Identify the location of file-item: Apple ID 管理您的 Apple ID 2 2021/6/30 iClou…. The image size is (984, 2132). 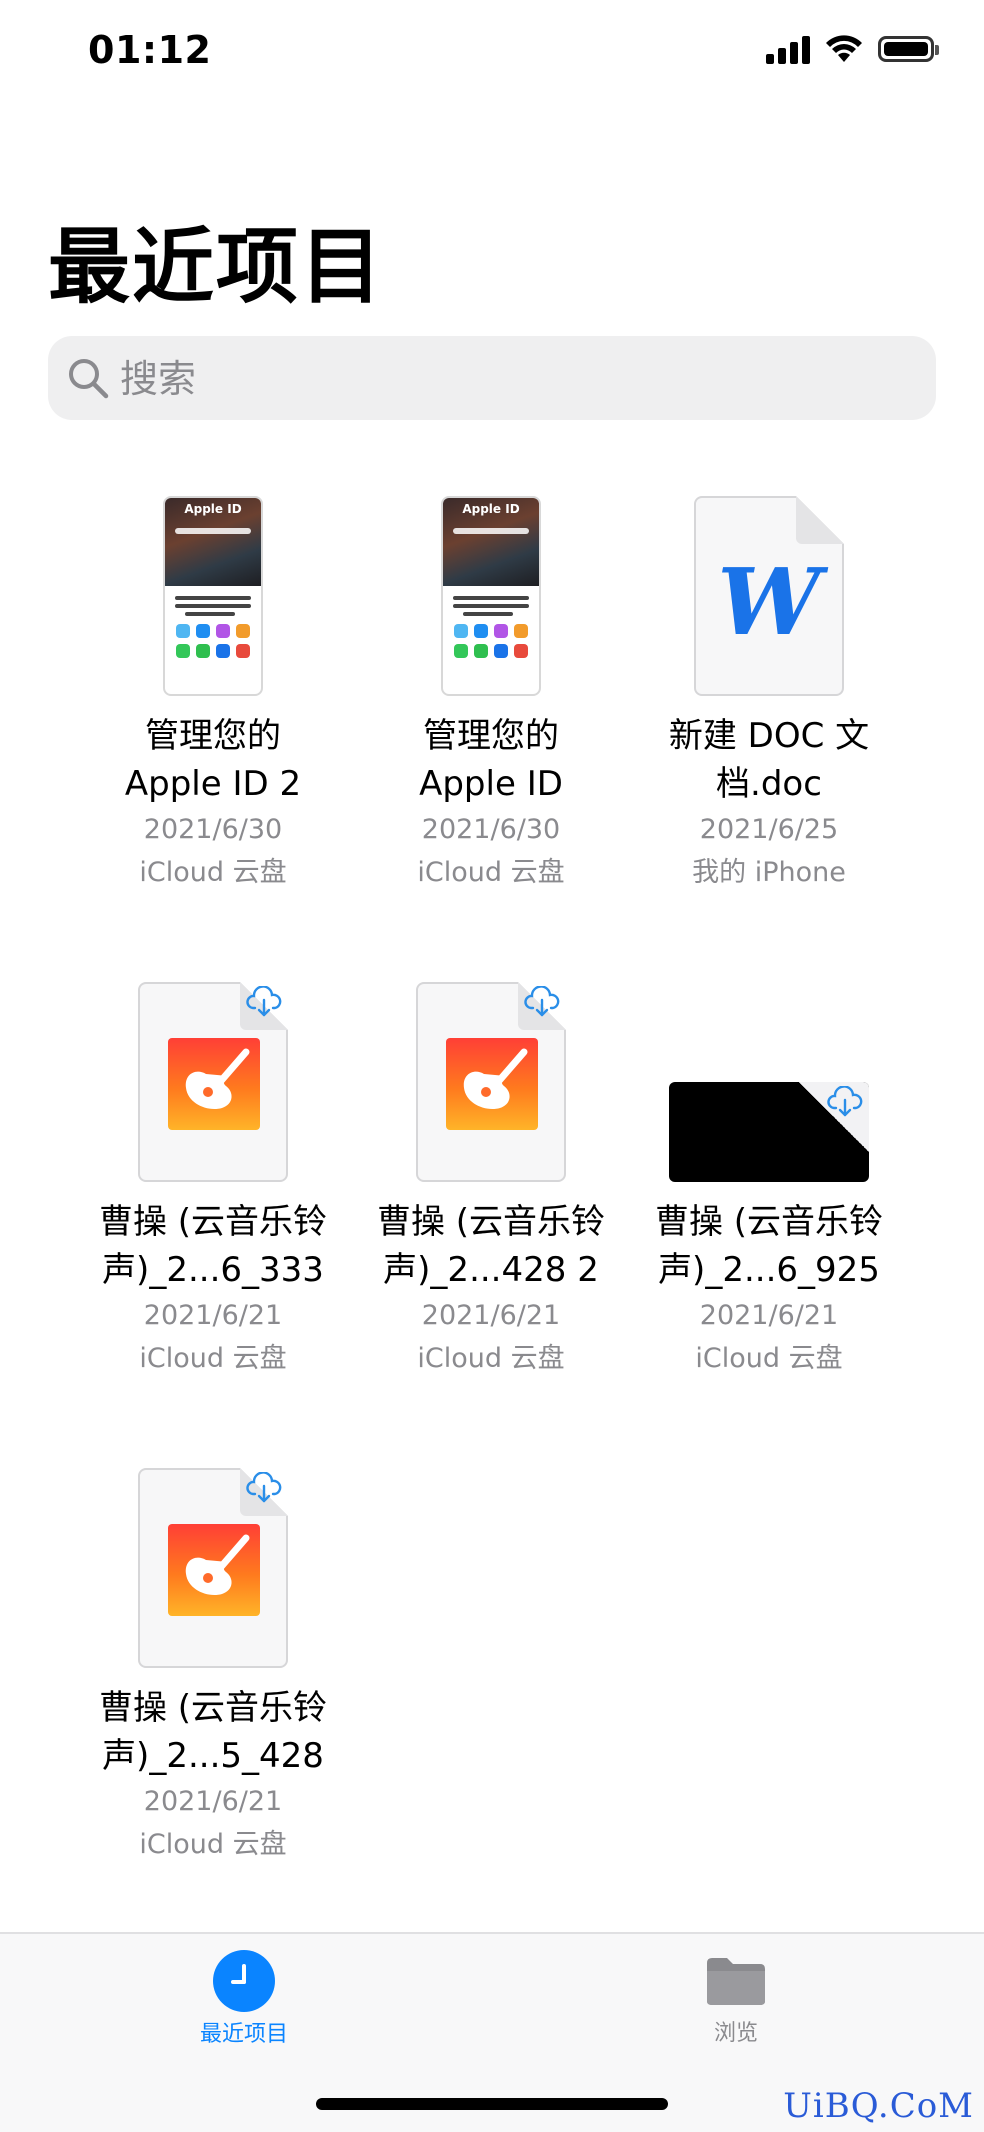
(213, 682).